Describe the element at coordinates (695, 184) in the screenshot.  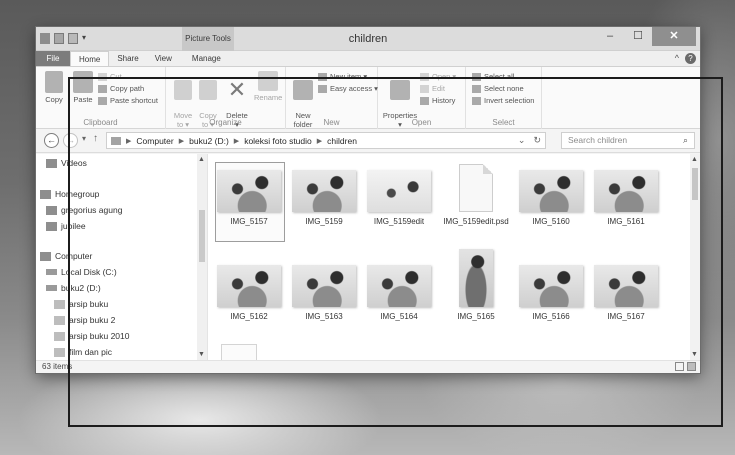
I see `file-list-scroll-thumb` at that location.